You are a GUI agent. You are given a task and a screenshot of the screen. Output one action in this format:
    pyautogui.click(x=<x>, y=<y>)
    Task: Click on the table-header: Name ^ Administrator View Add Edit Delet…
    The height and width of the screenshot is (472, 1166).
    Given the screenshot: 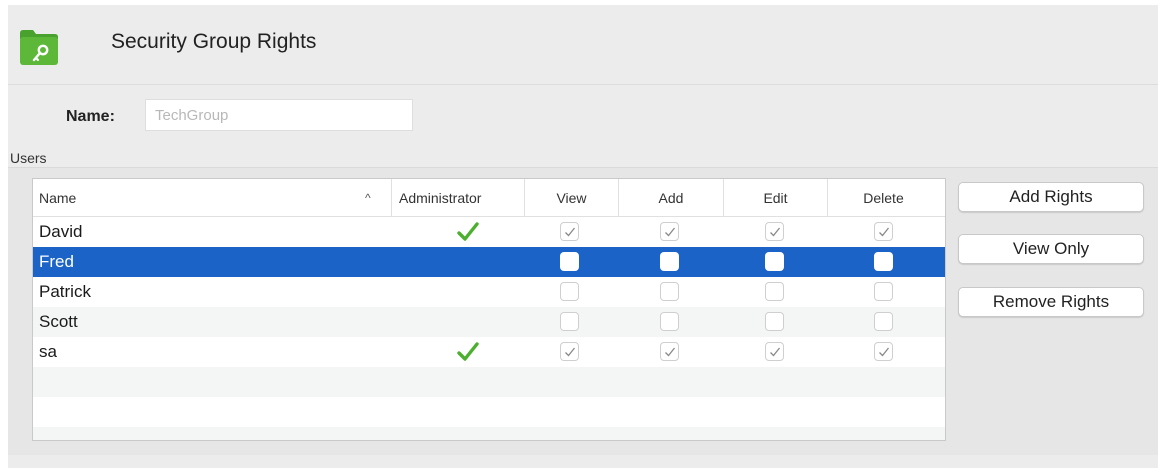 What is the action you would take?
    pyautogui.click(x=489, y=198)
    